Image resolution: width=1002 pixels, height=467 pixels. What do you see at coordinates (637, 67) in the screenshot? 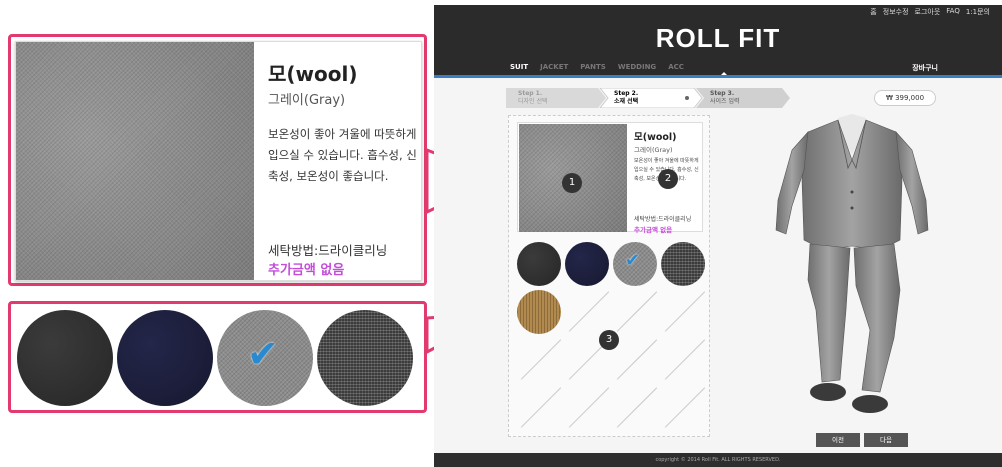
I see `nav-wedding: WEDDING` at bounding box center [637, 67].